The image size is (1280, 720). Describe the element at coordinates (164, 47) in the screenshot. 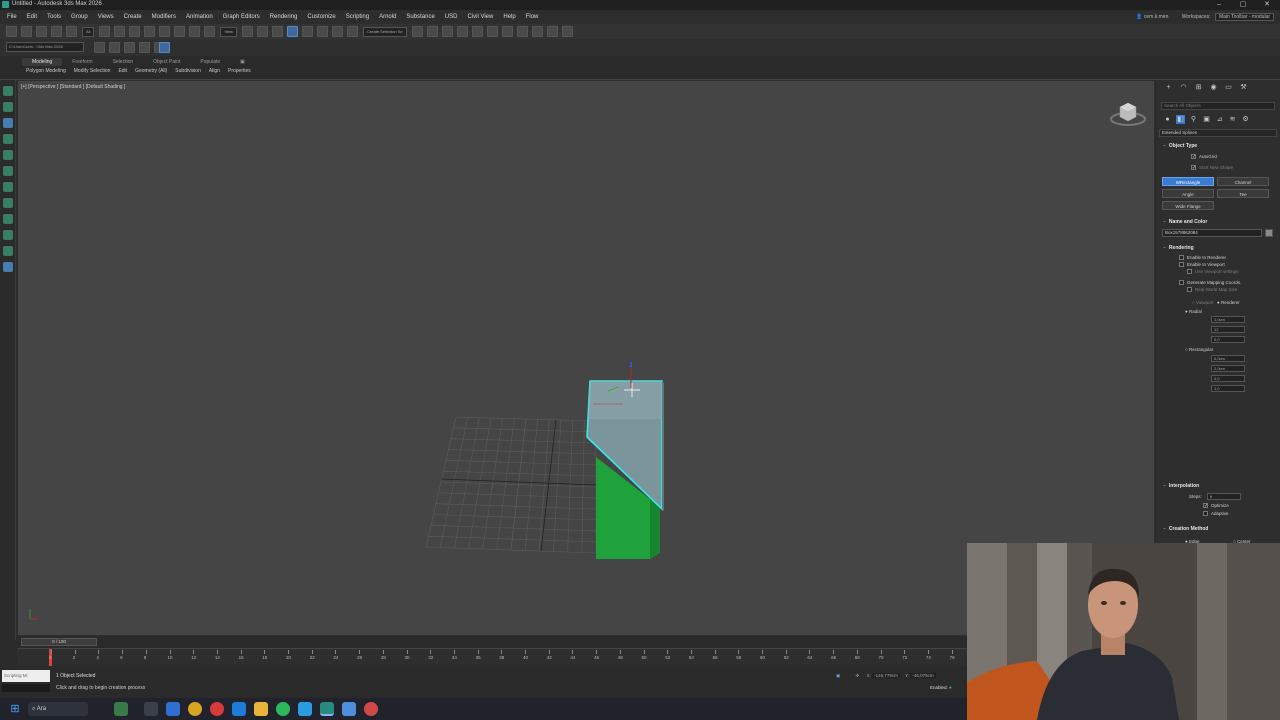

I see `layout-icon` at that location.